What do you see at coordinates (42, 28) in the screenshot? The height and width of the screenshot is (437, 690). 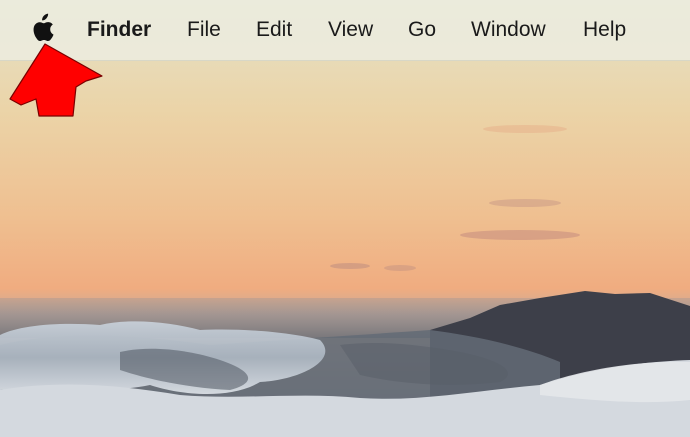 I see `apple-logo-icon` at bounding box center [42, 28].